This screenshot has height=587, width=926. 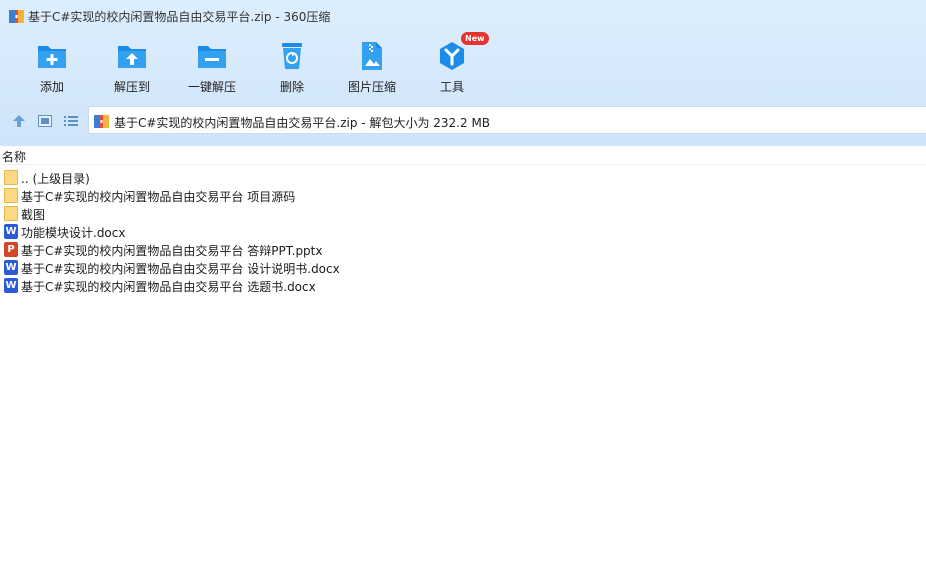 I want to click on title-bar: 基于C#实现的校内闲置物品自由交易平台.zip - 360压缩, so click(x=463, y=16).